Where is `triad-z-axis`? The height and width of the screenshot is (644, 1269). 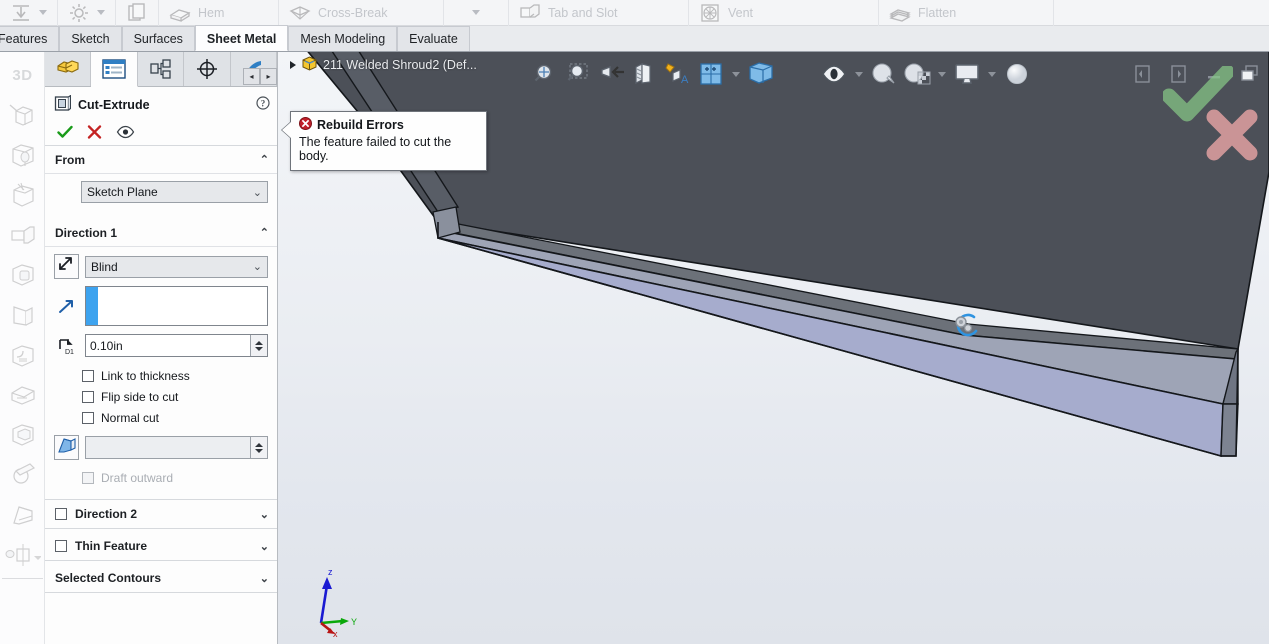
triad-z-axis is located at coordinates (324, 604).